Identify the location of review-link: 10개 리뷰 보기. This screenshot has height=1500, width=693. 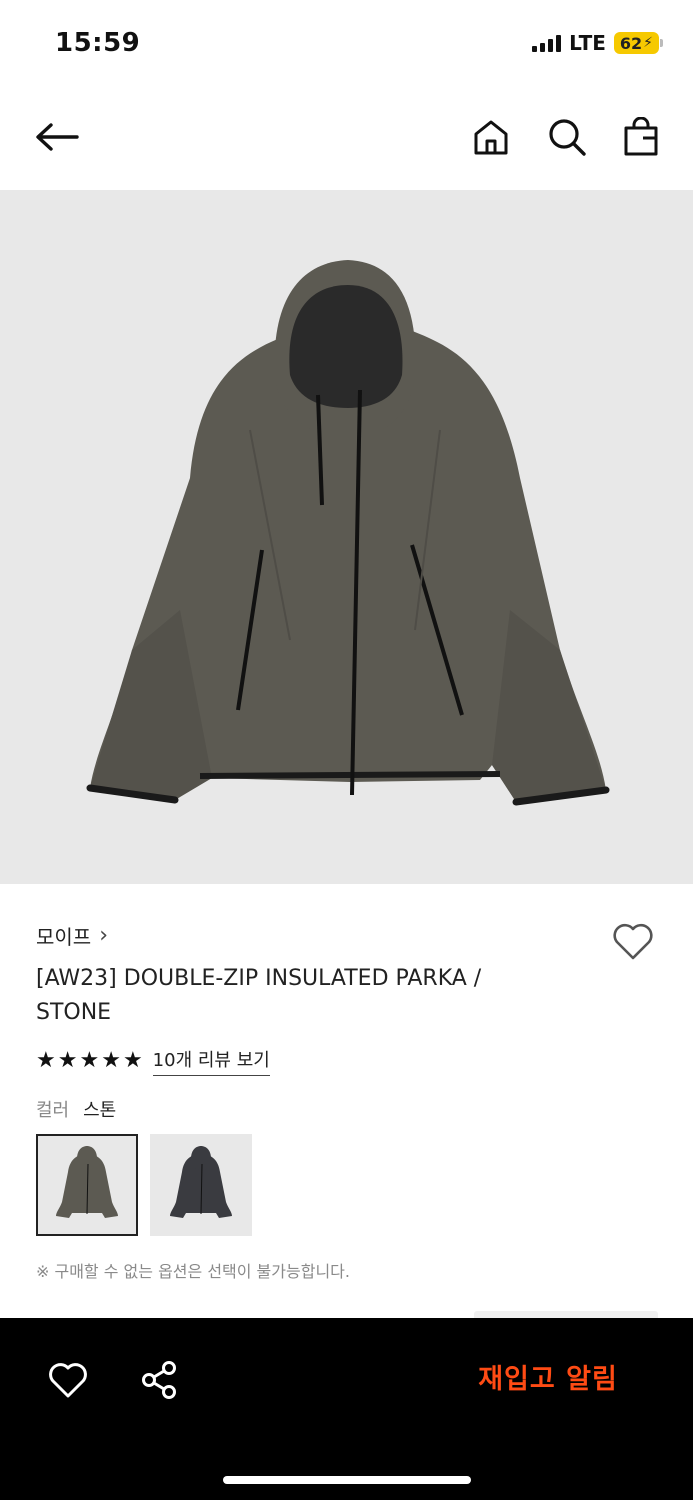
(211, 1061).